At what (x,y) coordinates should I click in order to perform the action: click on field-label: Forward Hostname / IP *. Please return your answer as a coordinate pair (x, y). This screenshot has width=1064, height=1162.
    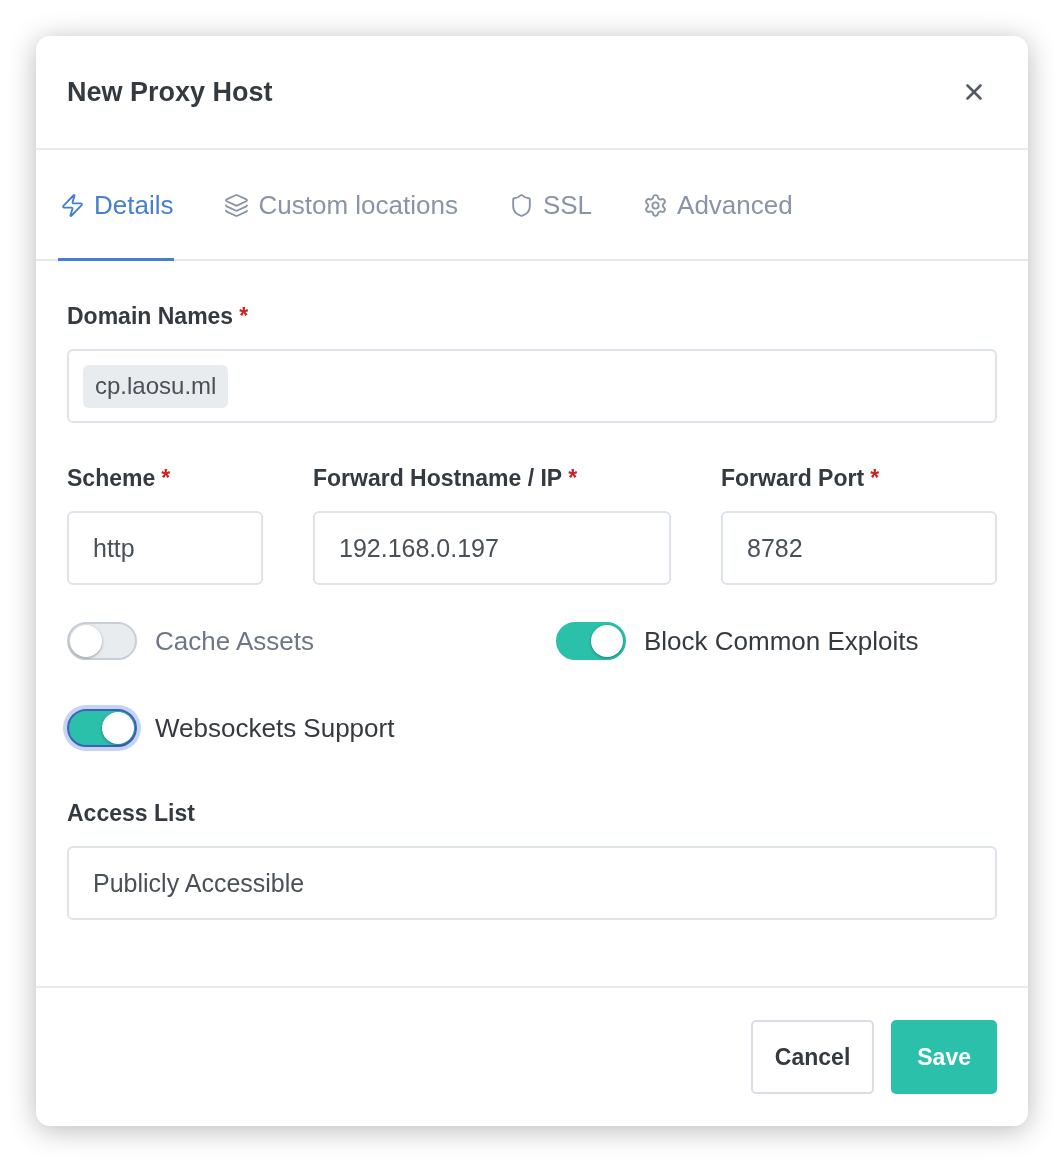
    Looking at the image, I should click on (446, 478).